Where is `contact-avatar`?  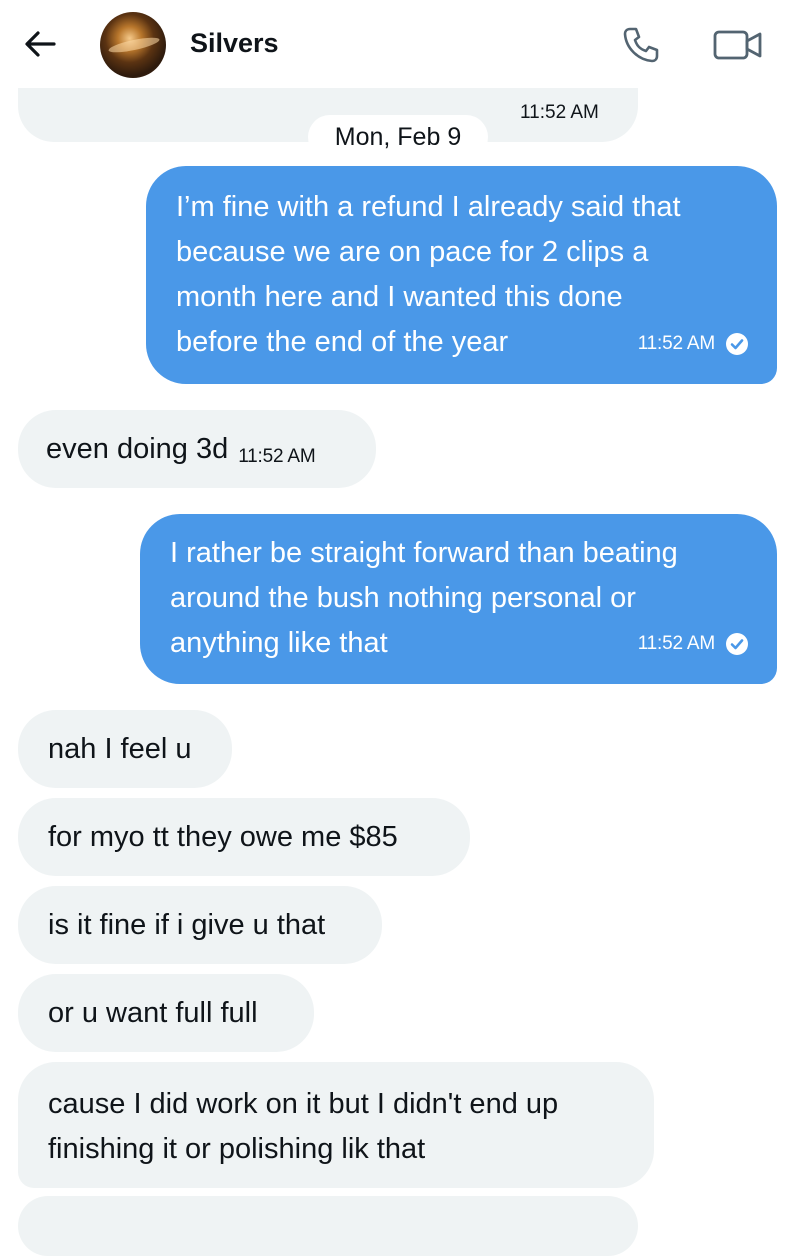 contact-avatar is located at coordinates (133, 45).